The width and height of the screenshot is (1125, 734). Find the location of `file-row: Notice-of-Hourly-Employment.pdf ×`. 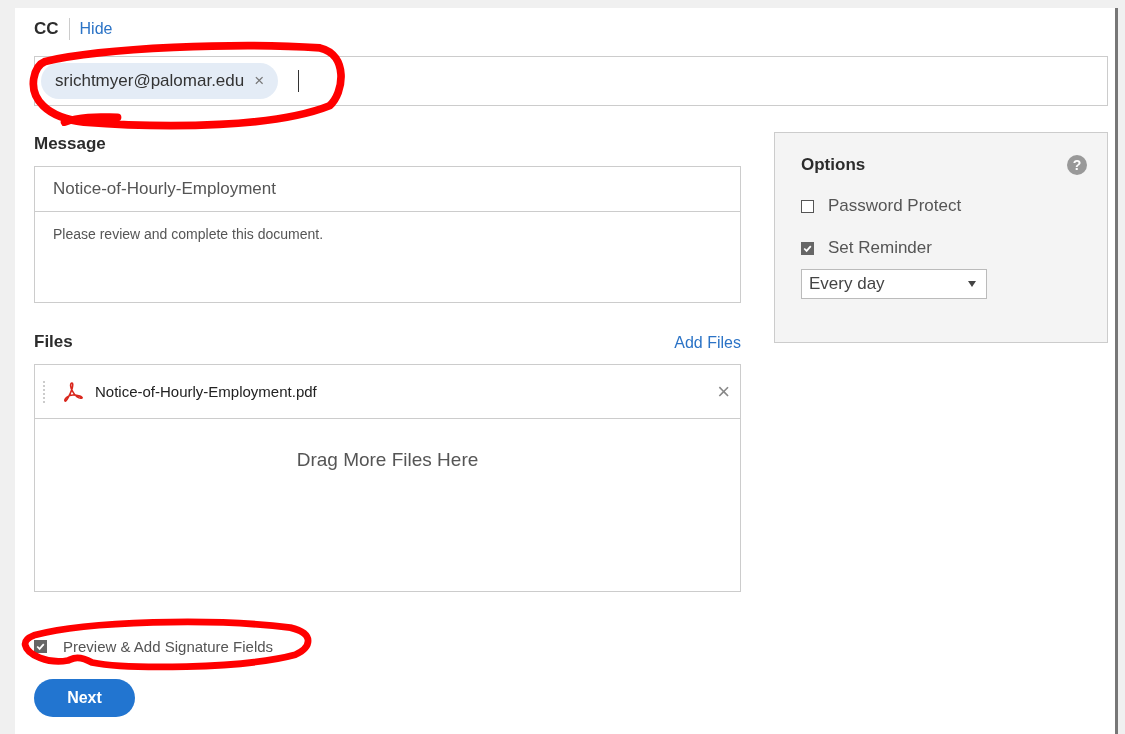

file-row: Notice-of-Hourly-Employment.pdf × is located at coordinates (387, 392).